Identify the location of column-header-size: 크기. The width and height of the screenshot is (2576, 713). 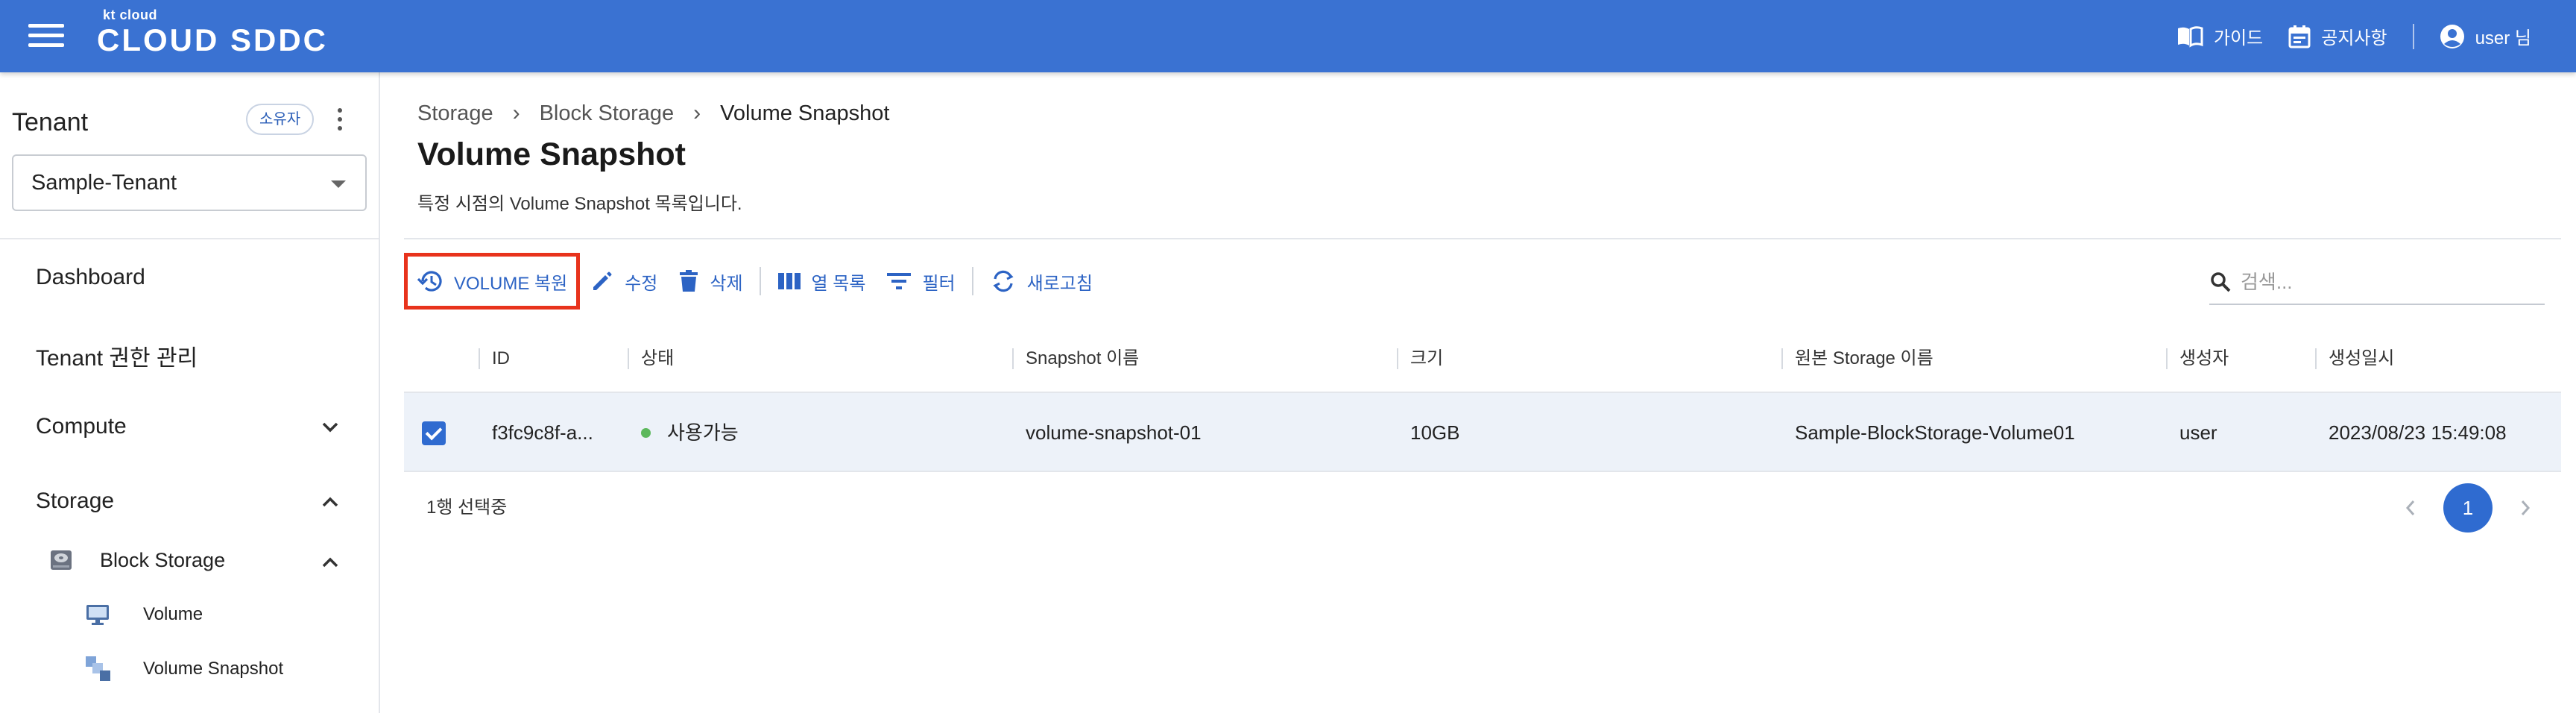
(1420, 359).